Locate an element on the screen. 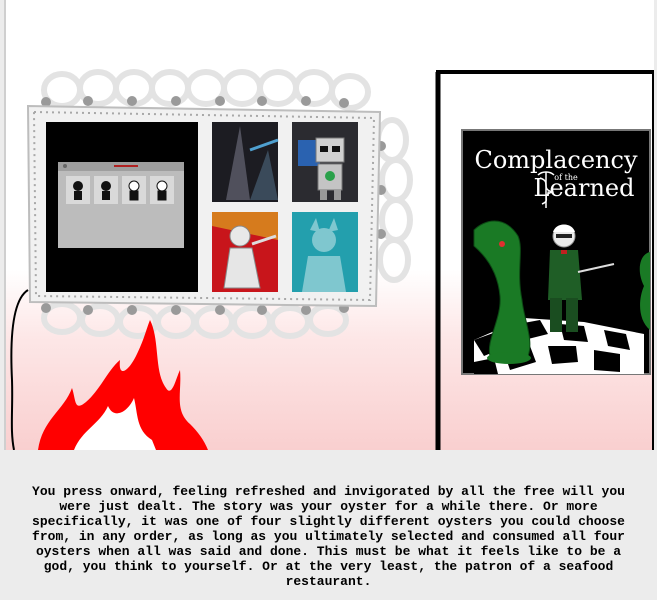 The height and width of the screenshot is (600, 657). poster-title-line1: Complacency is located at coordinates (555, 160).